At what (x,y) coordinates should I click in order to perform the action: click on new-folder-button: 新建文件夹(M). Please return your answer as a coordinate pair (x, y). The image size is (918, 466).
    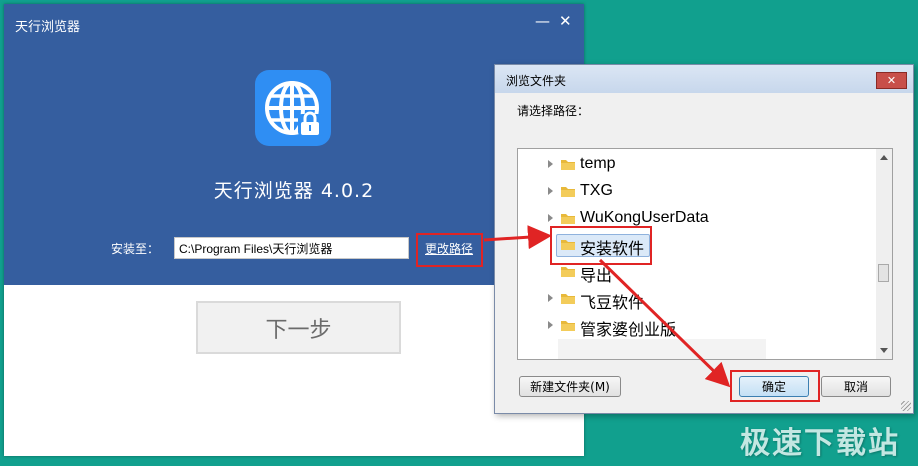
    Looking at the image, I should click on (570, 386).